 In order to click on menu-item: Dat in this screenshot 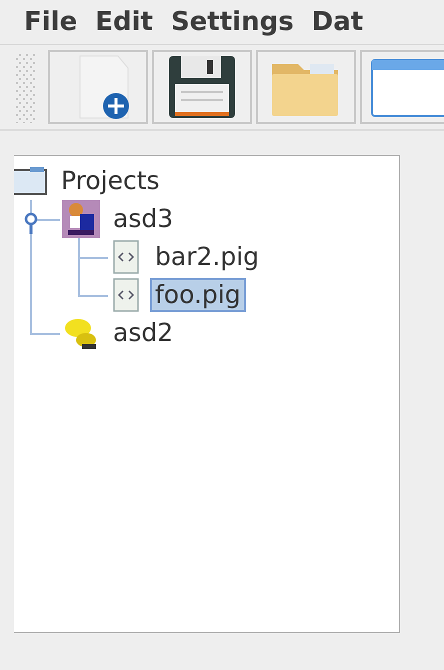, I will do `click(338, 22)`.